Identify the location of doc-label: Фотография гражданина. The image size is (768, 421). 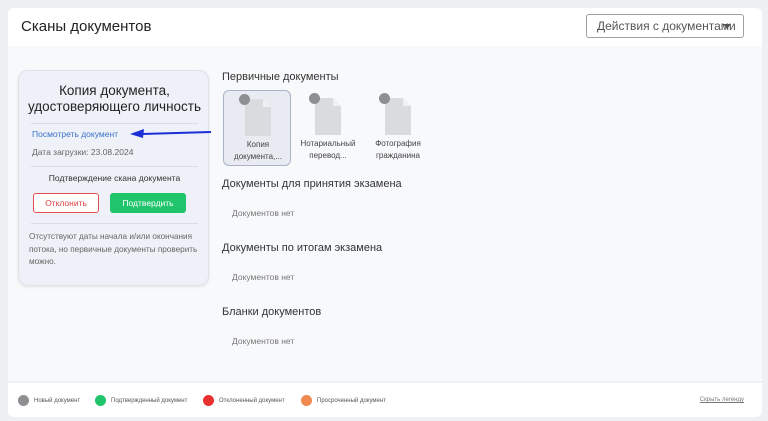
(398, 149).